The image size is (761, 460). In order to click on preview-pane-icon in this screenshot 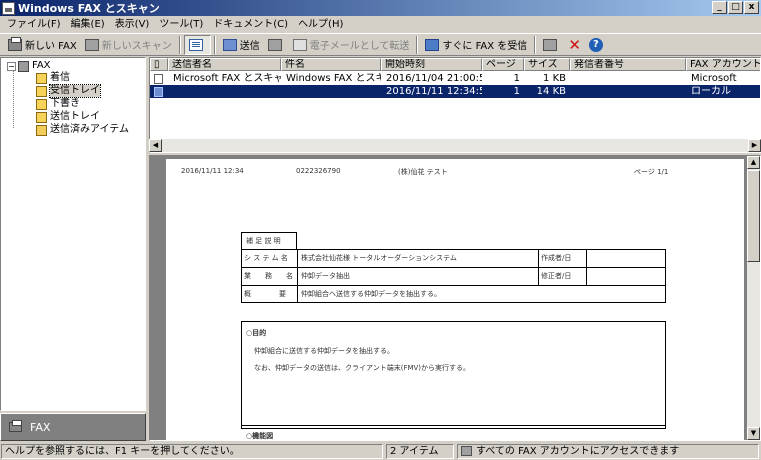, I will do `click(195, 44)`.